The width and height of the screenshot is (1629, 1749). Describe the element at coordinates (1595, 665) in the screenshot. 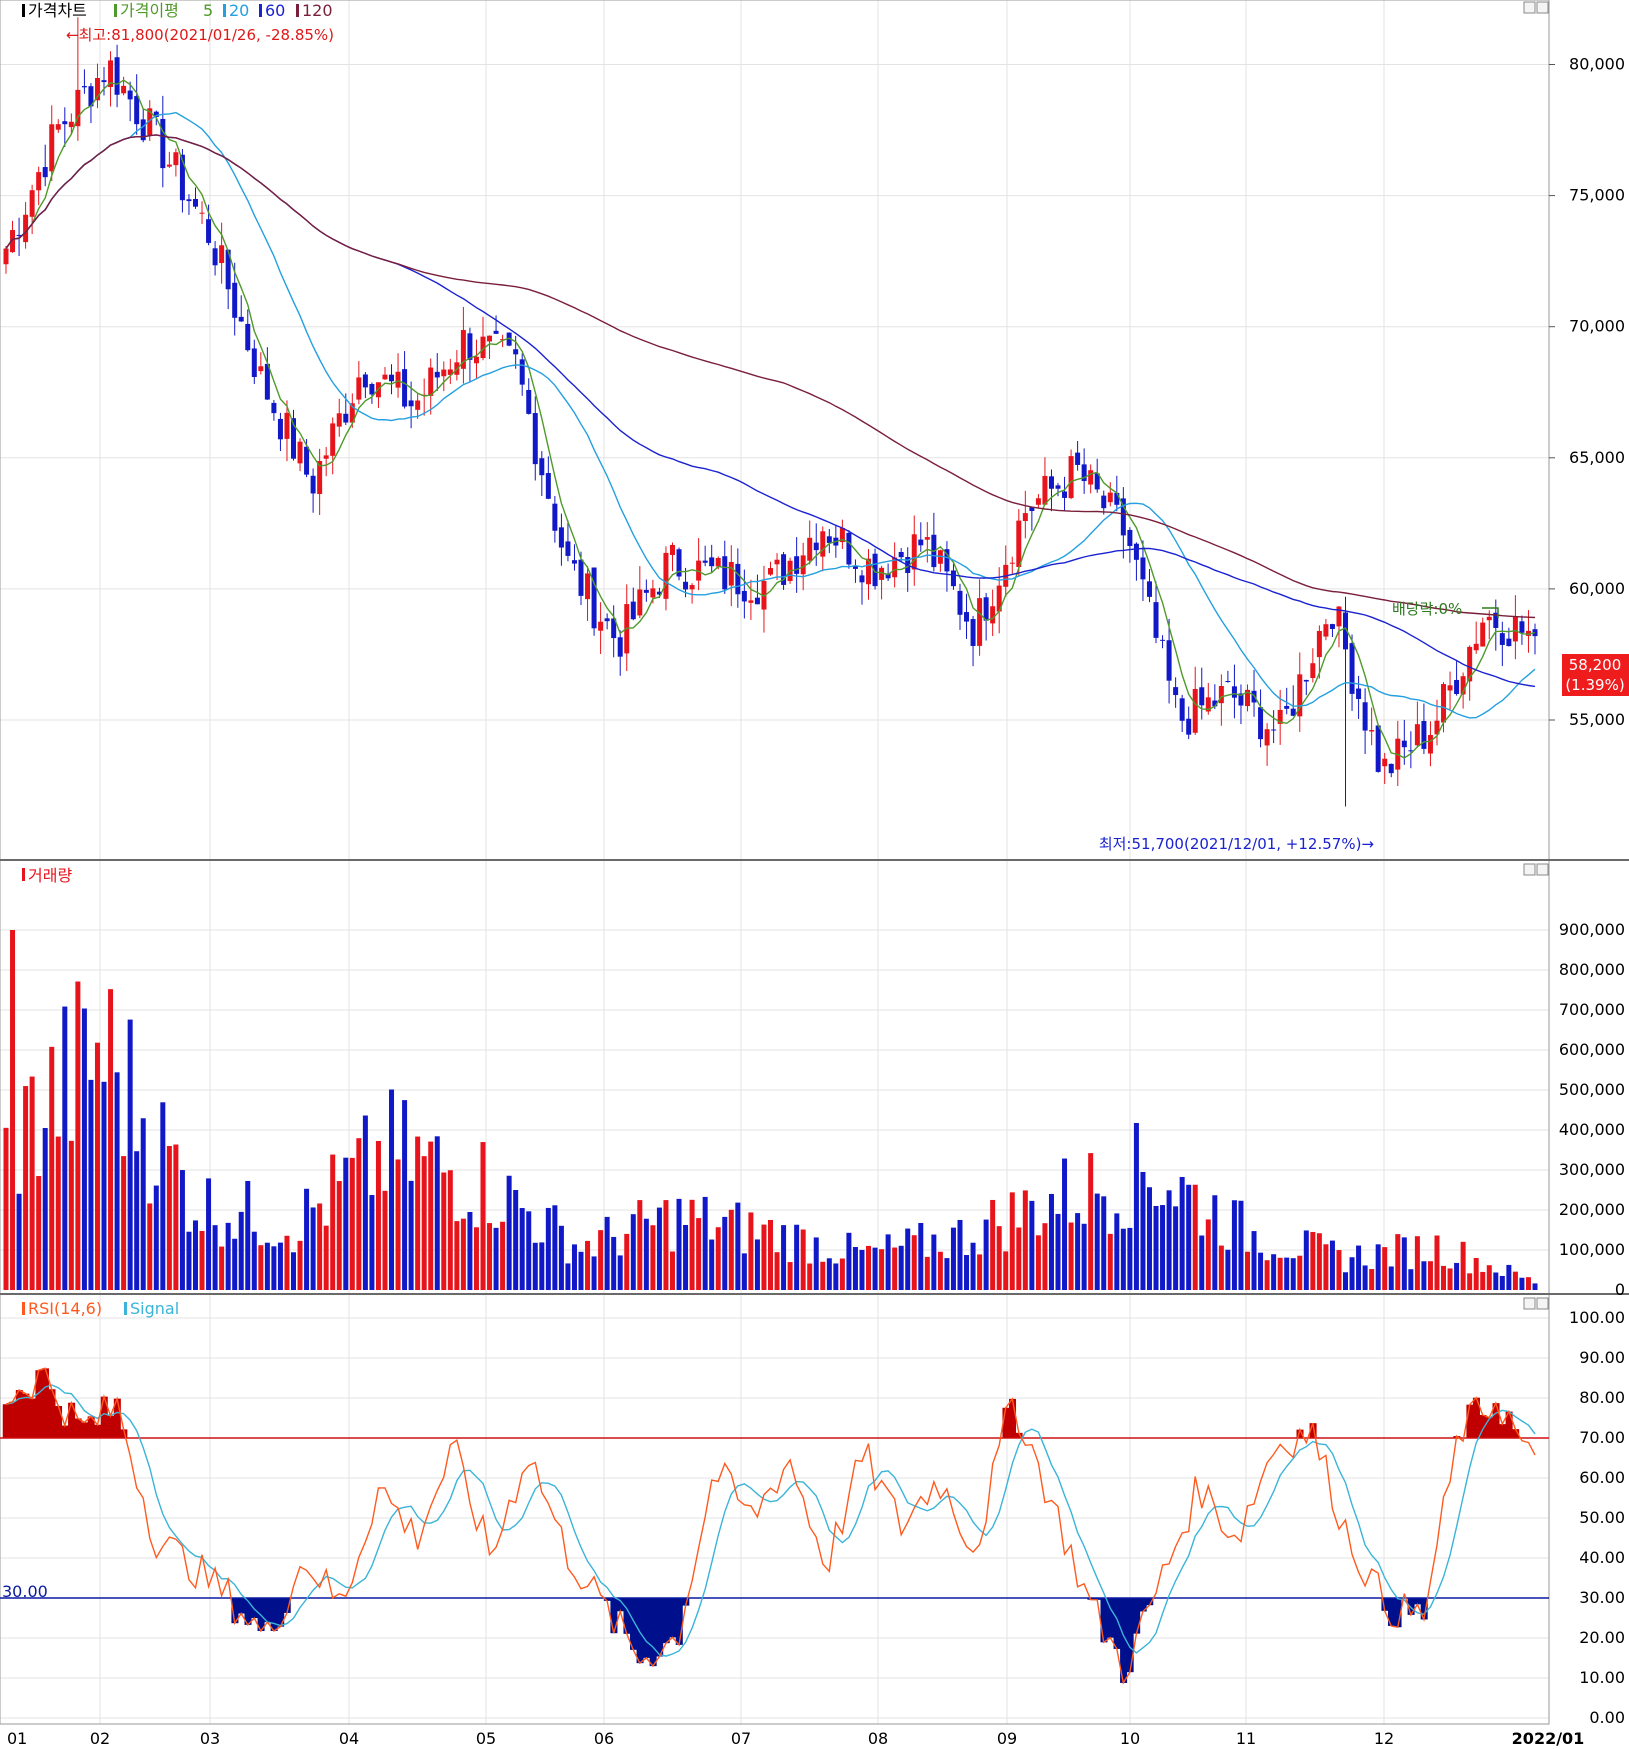

I see `current-price: 58,200` at that location.